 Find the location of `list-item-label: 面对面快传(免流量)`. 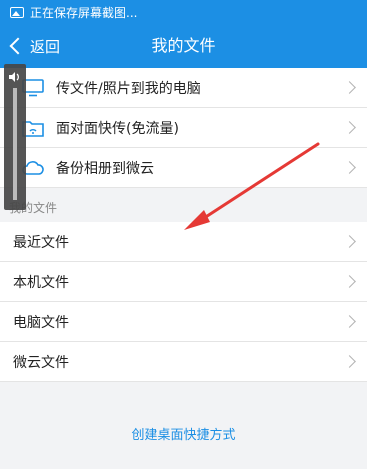

list-item-label: 面对面快传(免流量) is located at coordinates (117, 128).